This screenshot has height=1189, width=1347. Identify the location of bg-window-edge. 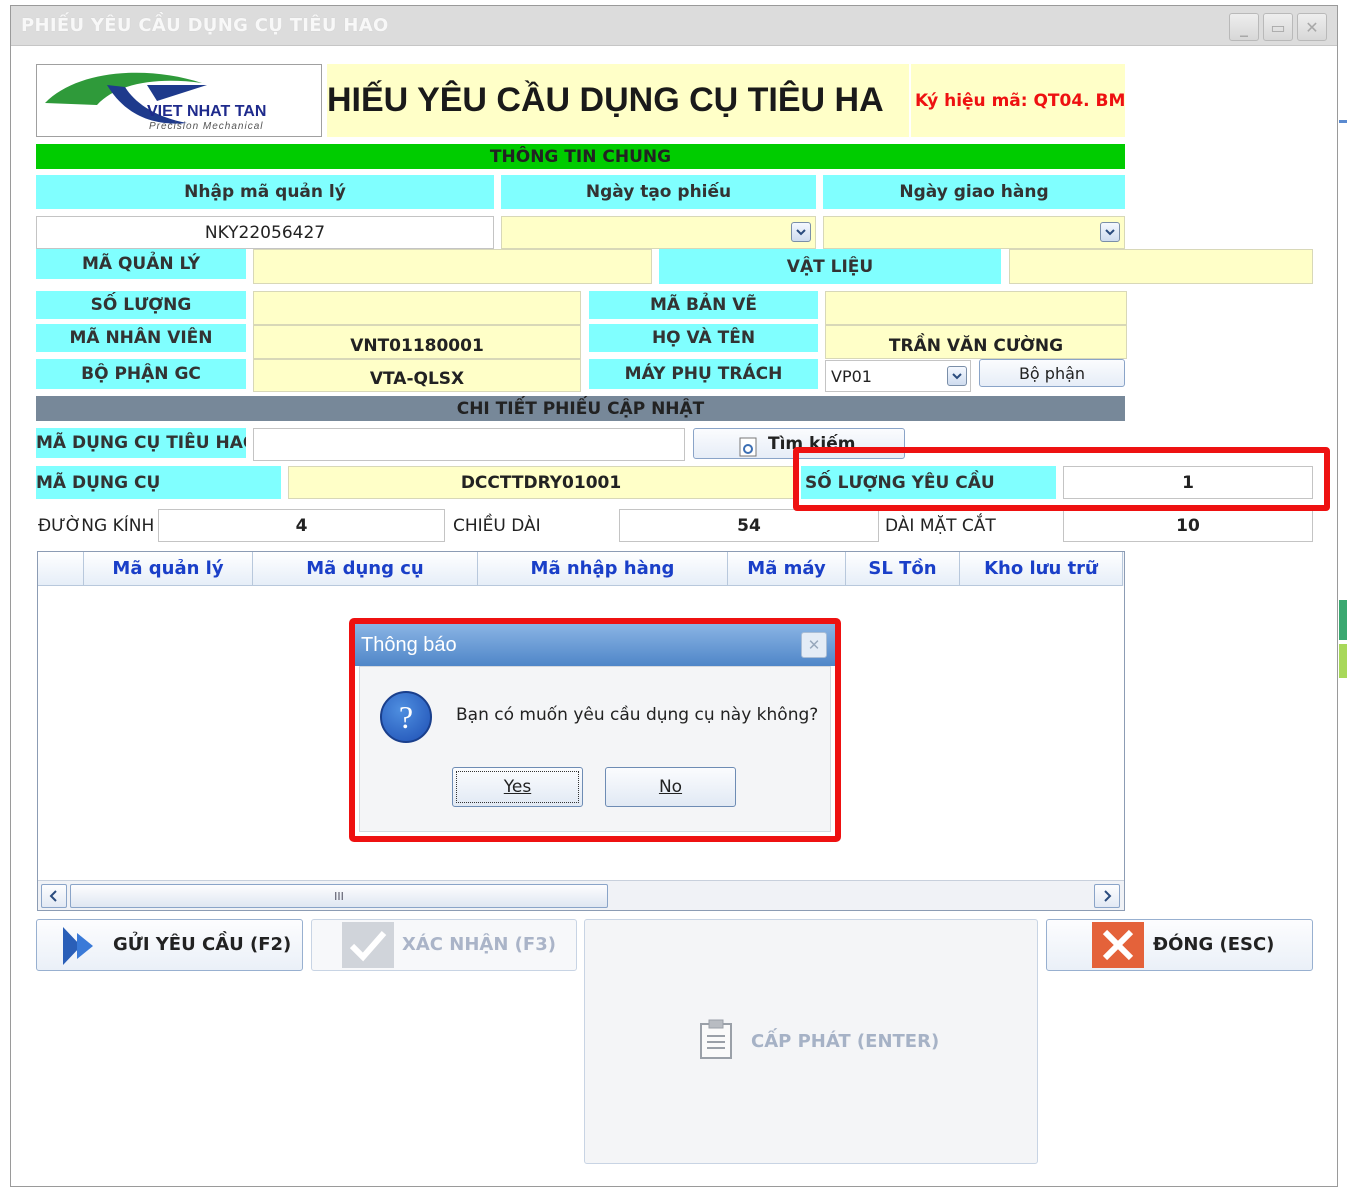
(1343, 121).